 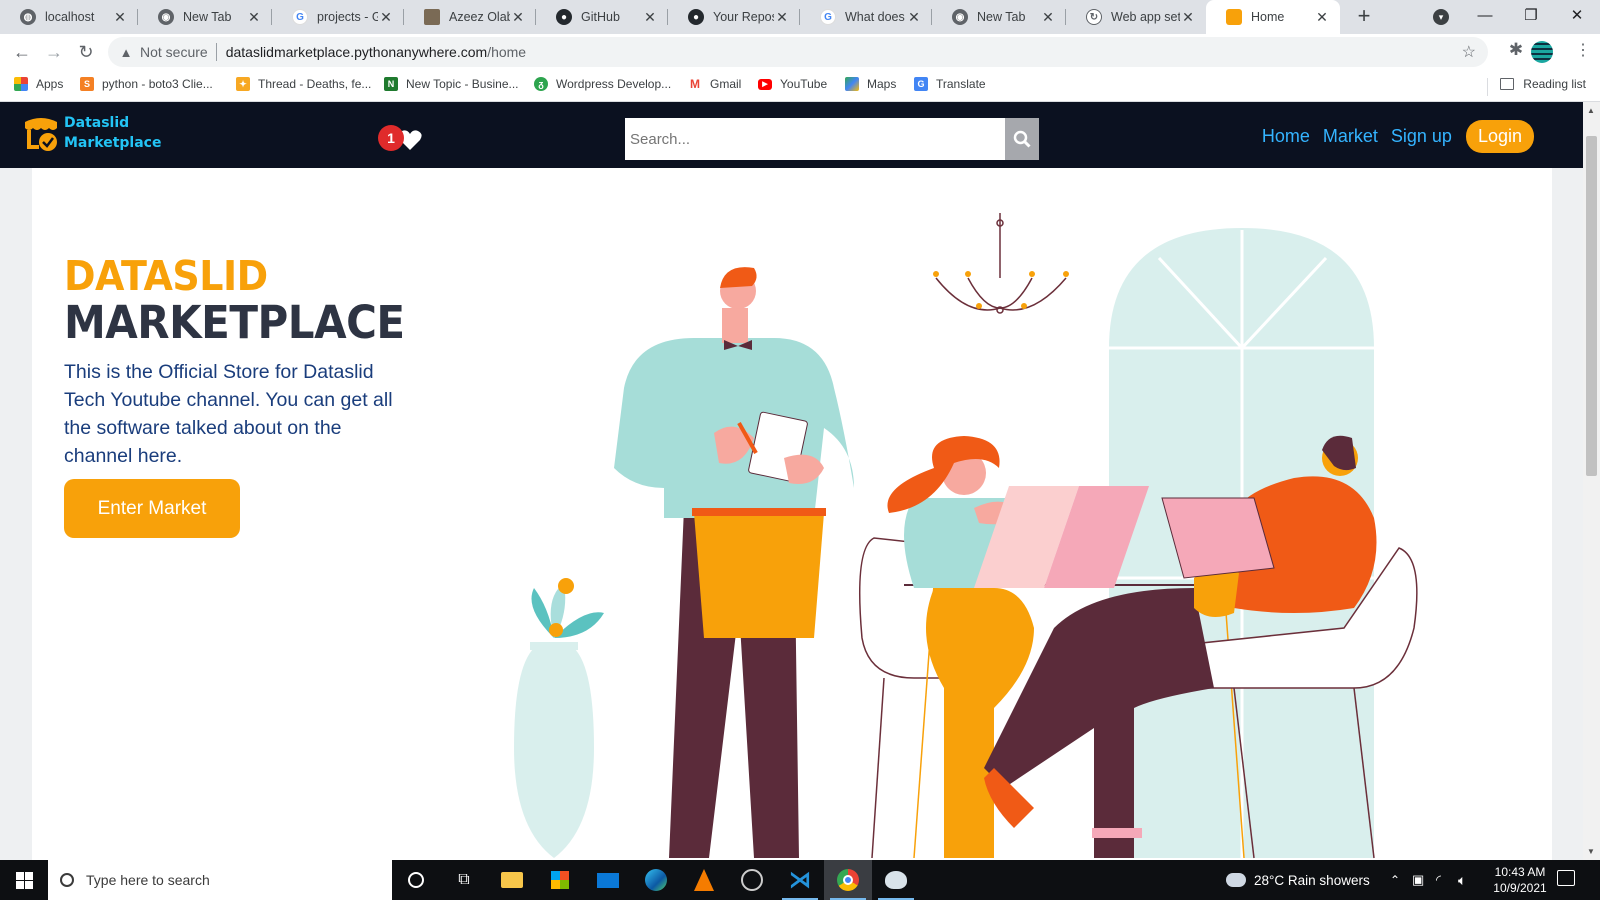 What do you see at coordinates (1462, 880) in the screenshot?
I see `volume-icon: 🔈︎` at bounding box center [1462, 880].